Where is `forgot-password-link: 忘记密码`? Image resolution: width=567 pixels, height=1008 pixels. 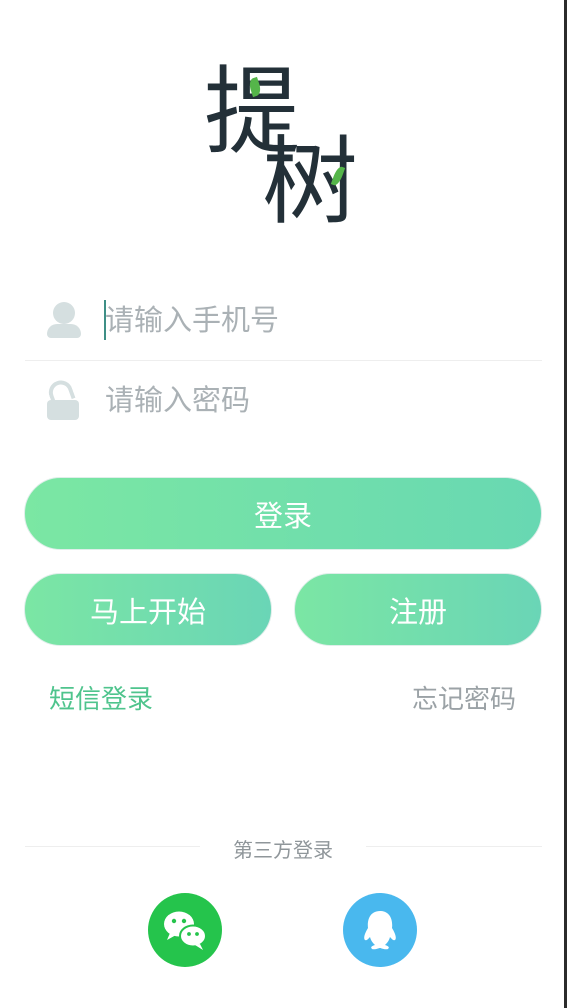
forgot-password-link: 忘记密码 is located at coordinates (464, 697).